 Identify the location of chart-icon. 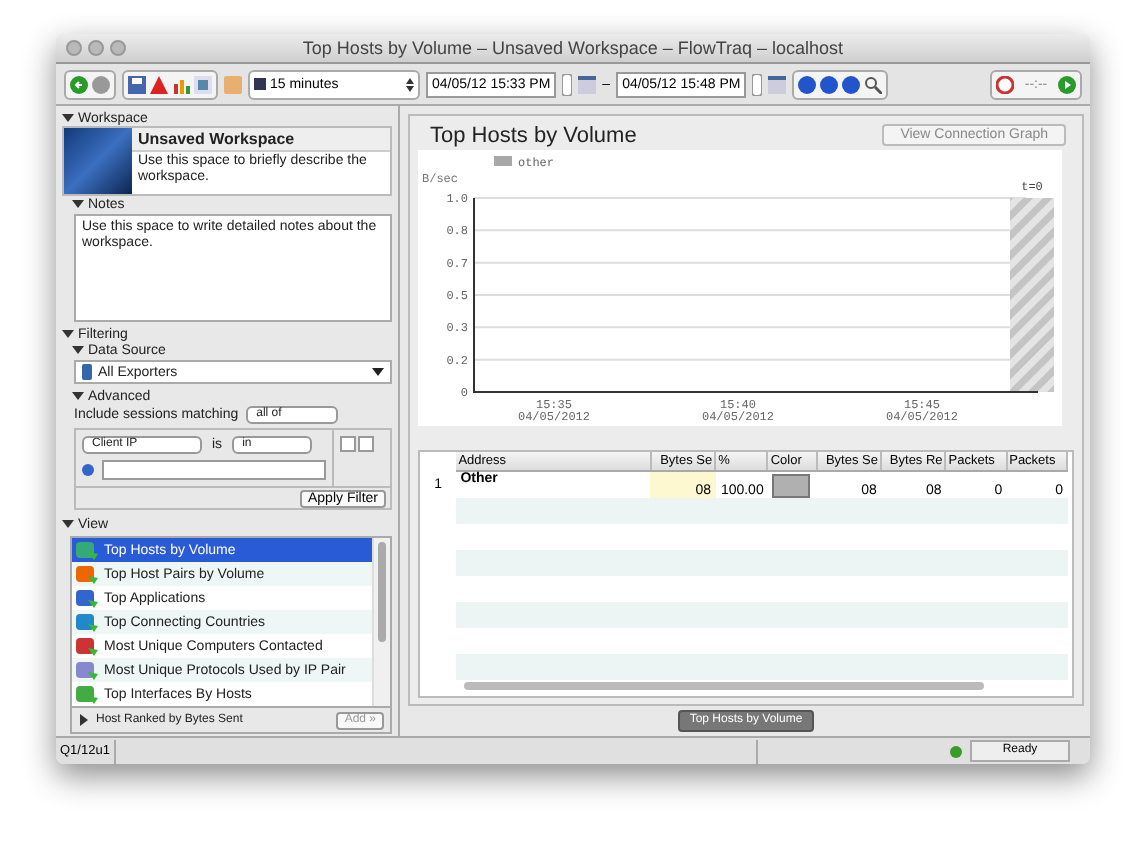
(181, 84).